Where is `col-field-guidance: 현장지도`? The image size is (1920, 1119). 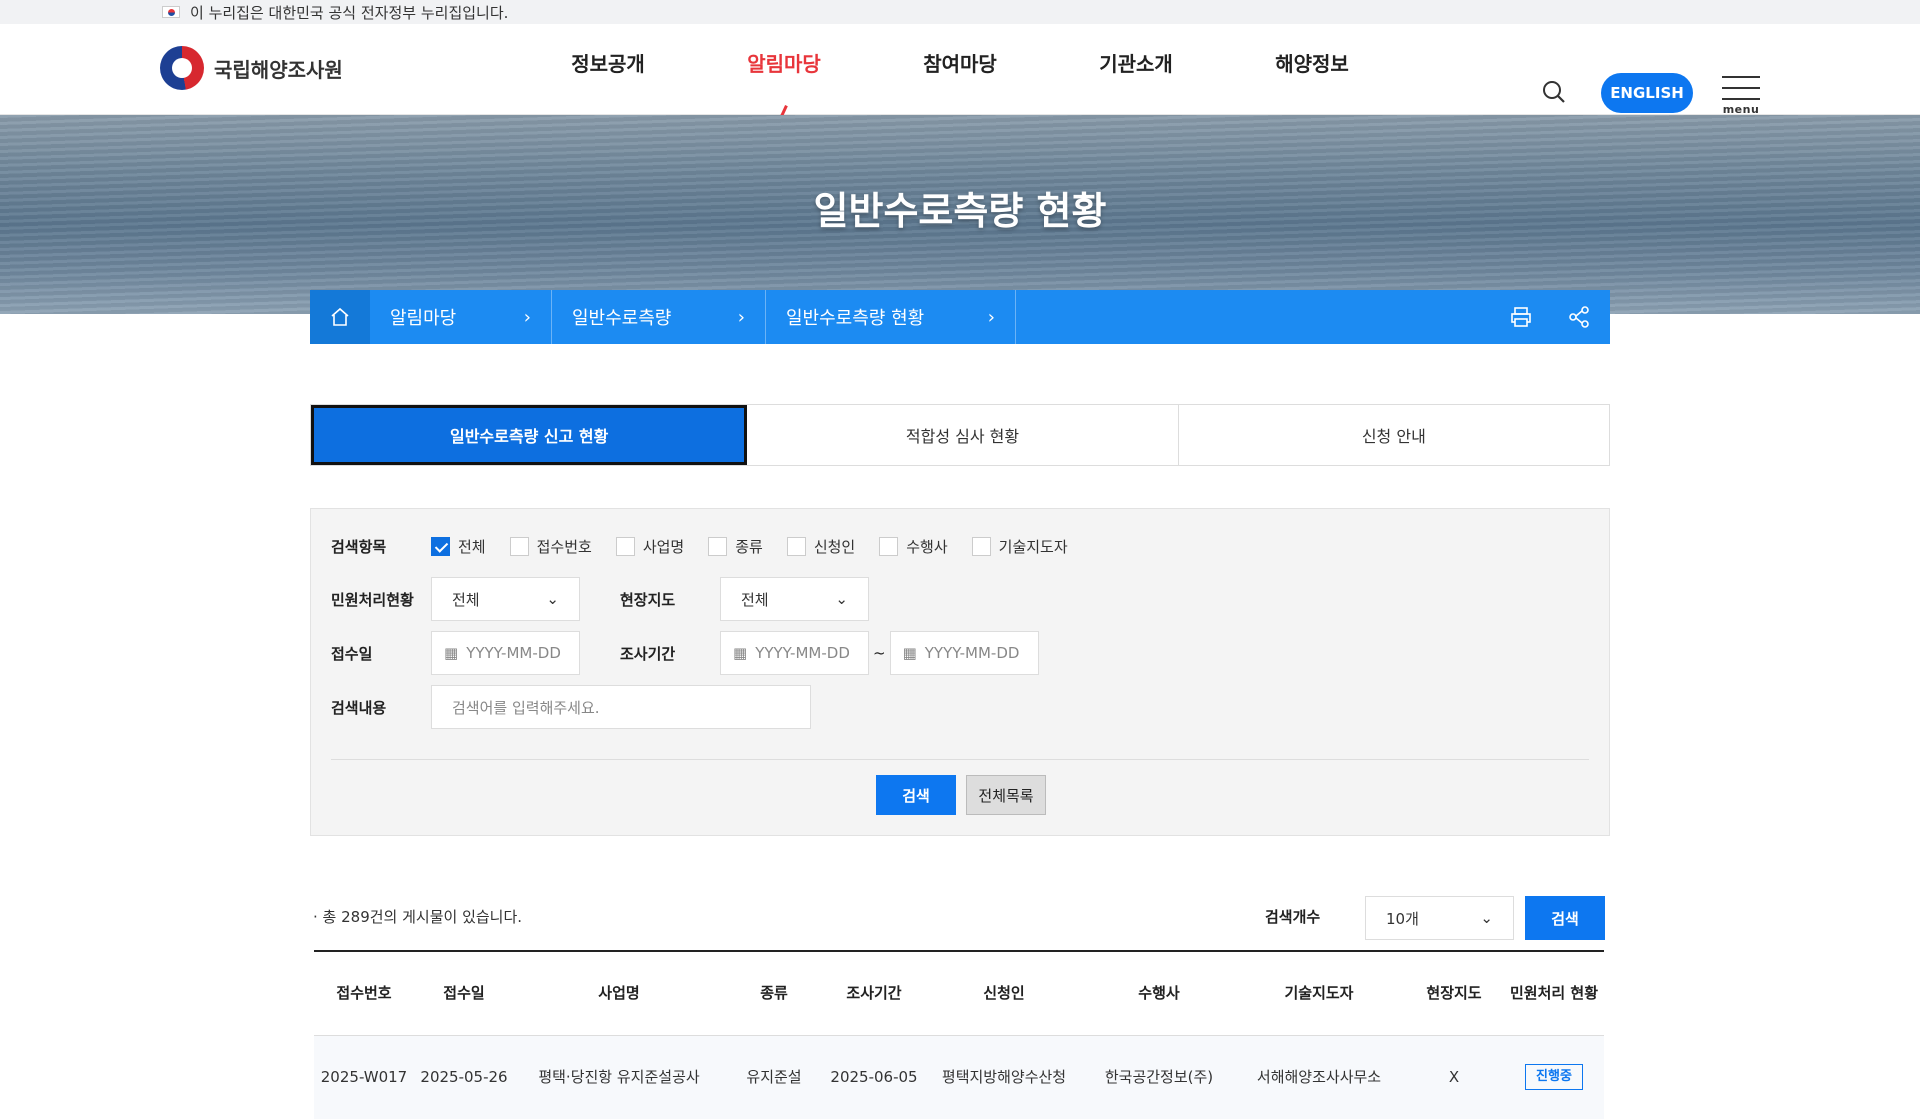 col-field-guidance: 현장지도 is located at coordinates (1454, 993).